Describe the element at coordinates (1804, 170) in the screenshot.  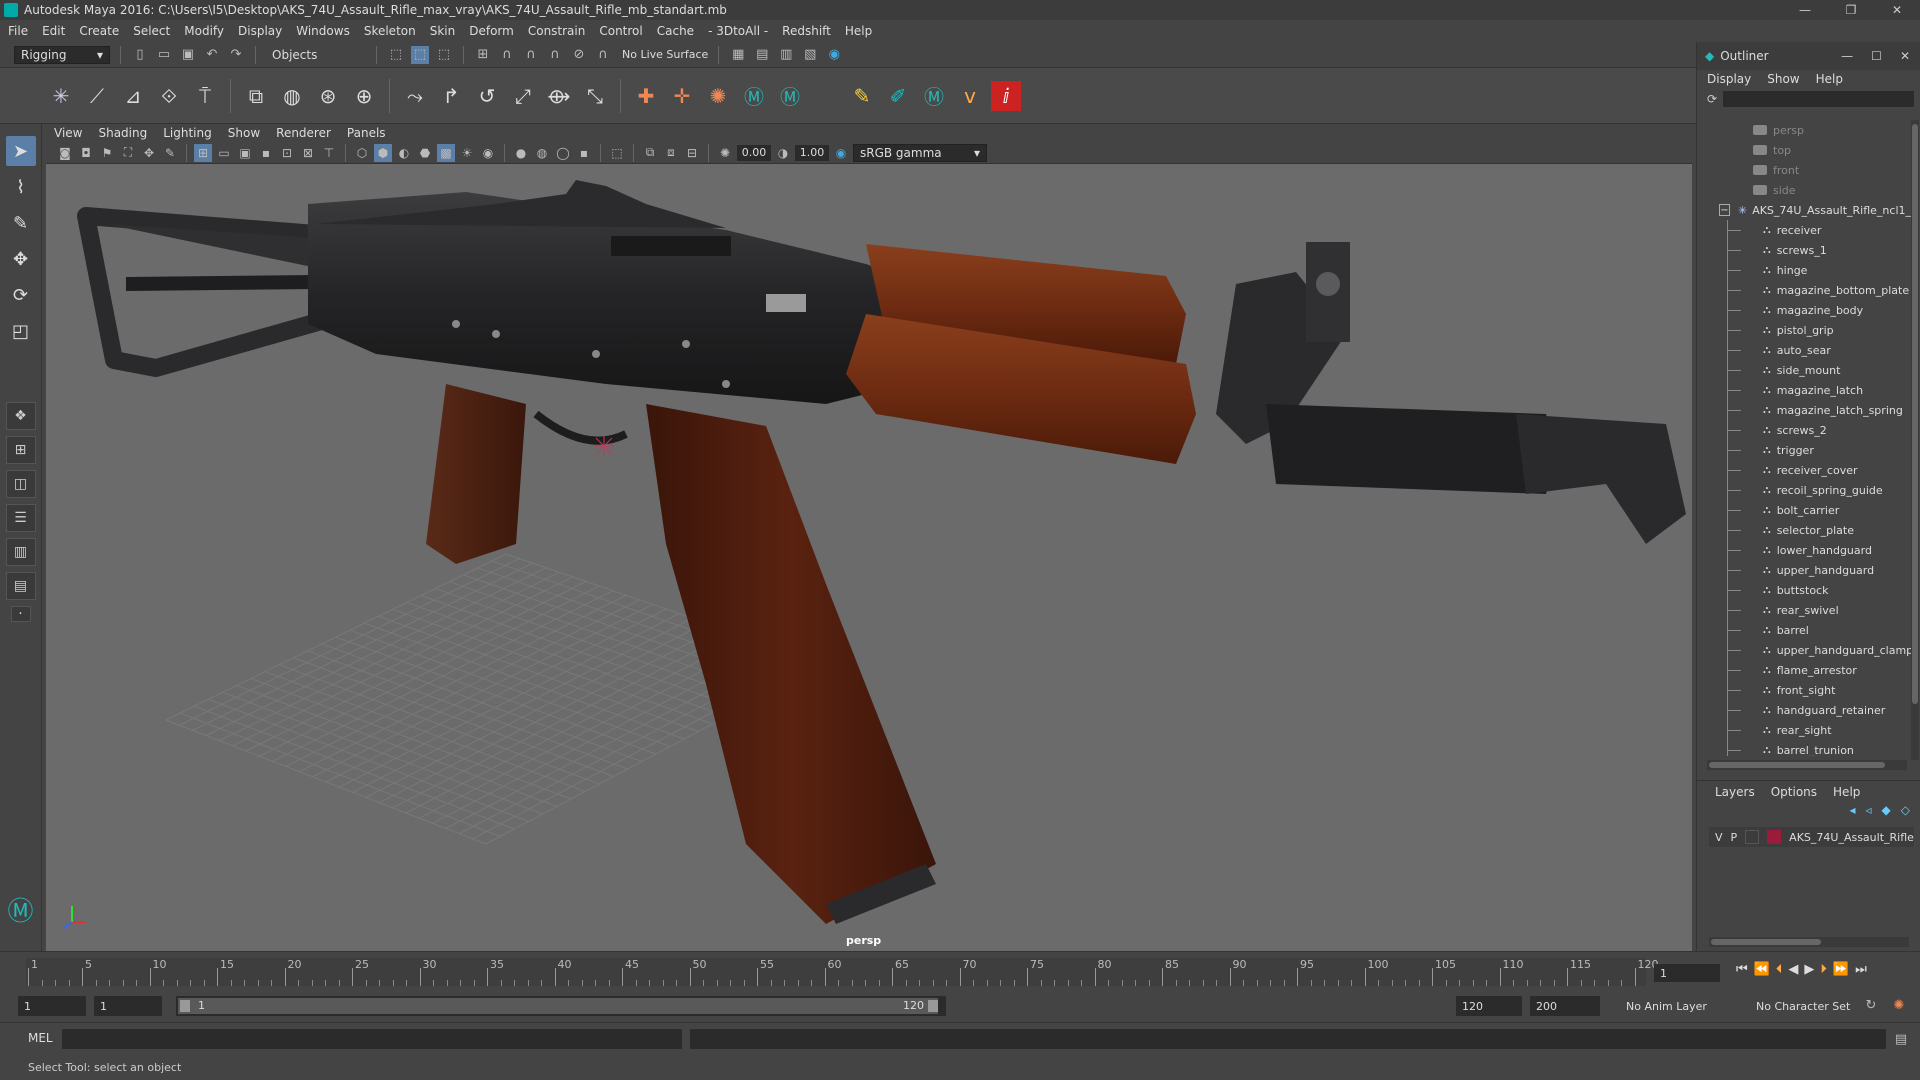
I see `outliner-item-front: front` at that location.